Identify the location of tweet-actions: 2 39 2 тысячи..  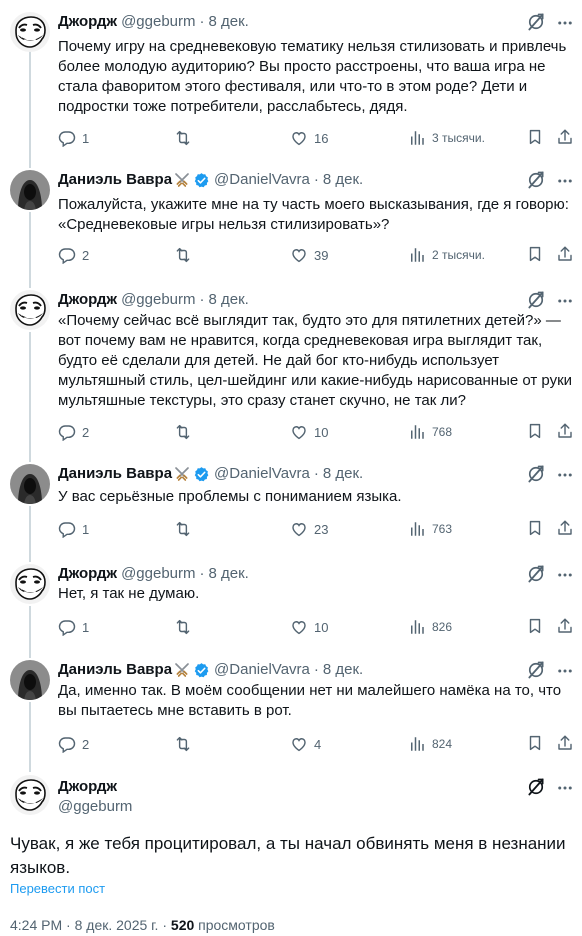
(316, 255).